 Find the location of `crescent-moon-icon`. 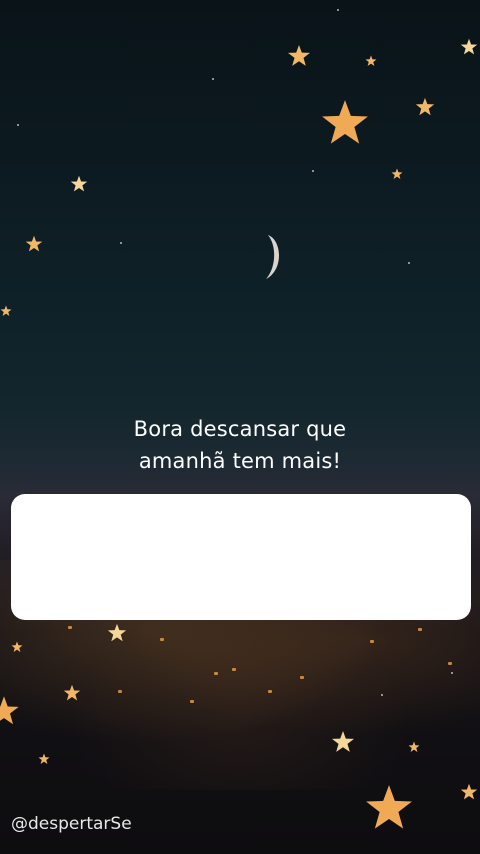

crescent-moon-icon is located at coordinates (270, 257).